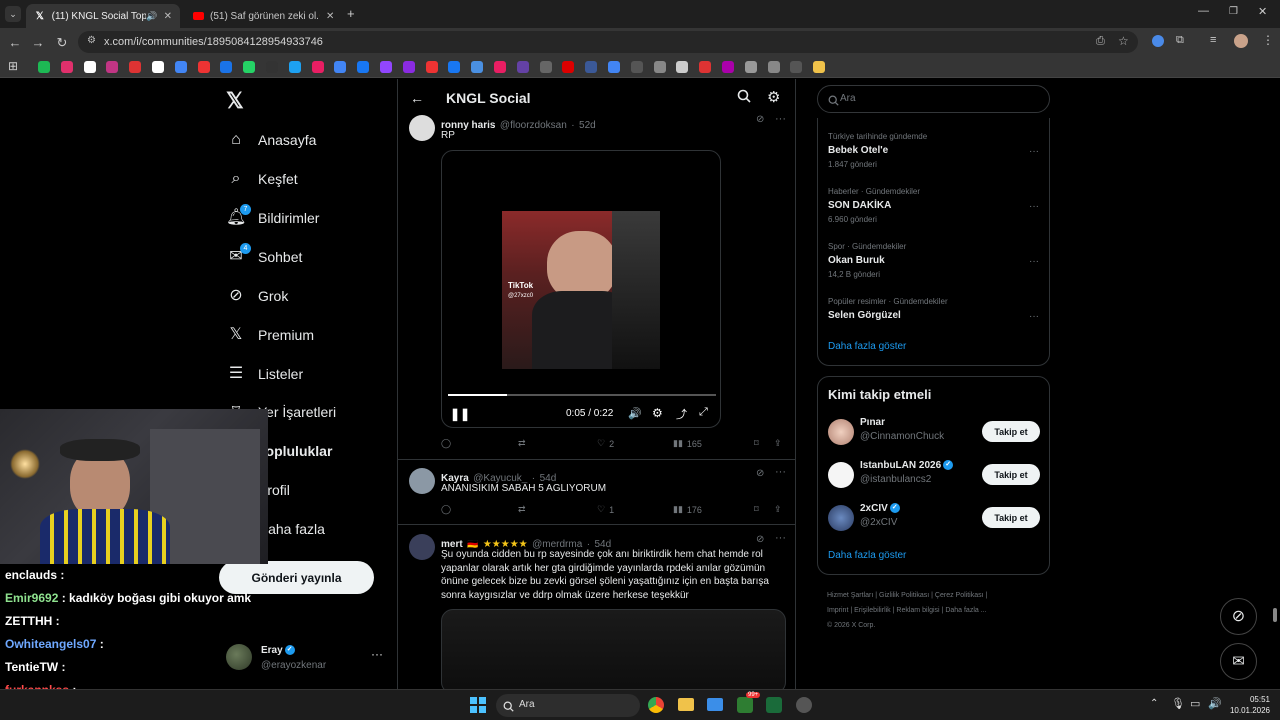 The height and width of the screenshot is (720, 1280). I want to click on minimize-icon: —, so click(1203, 11).